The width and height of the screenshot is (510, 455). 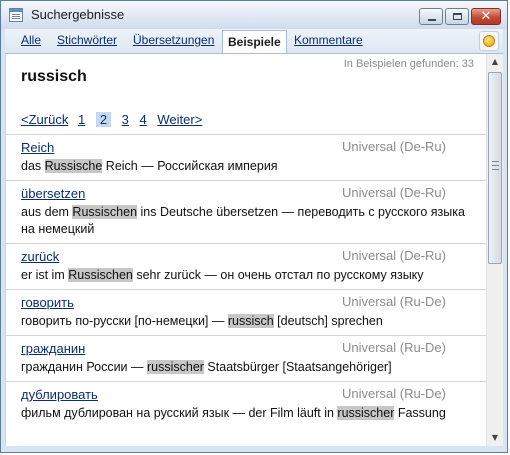 What do you see at coordinates (125, 119) in the screenshot?
I see `pager-page-3: 3` at bounding box center [125, 119].